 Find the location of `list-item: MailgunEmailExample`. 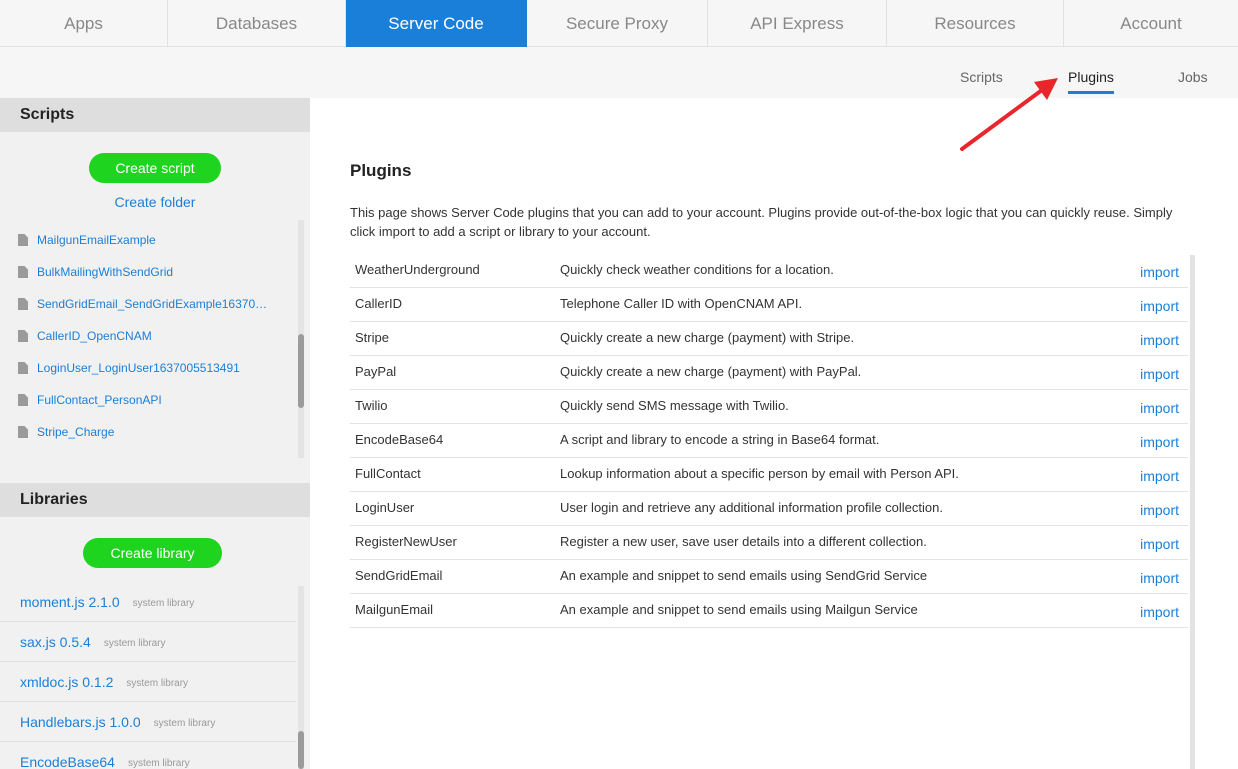

list-item: MailgunEmailExample is located at coordinates (148, 240).